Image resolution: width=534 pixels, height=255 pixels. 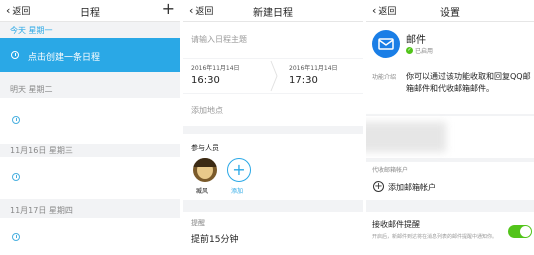 What do you see at coordinates (90, 13) in the screenshot?
I see `page-title: 日程` at bounding box center [90, 13].